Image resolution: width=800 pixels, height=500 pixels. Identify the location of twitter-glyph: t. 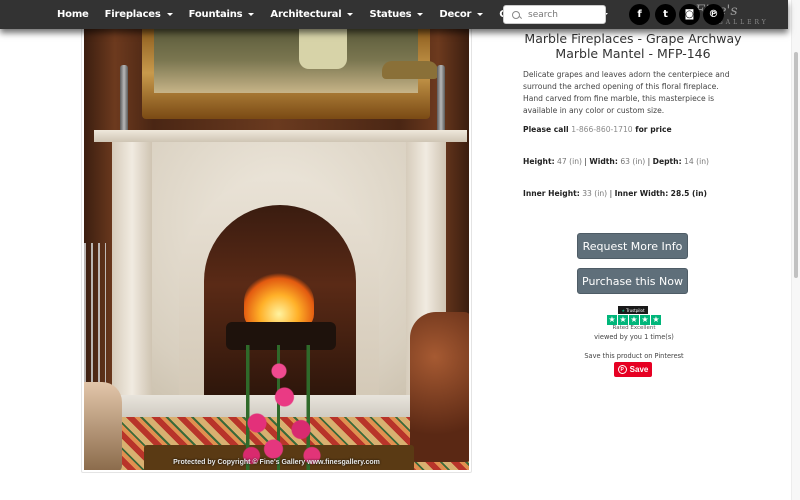
(665, 14).